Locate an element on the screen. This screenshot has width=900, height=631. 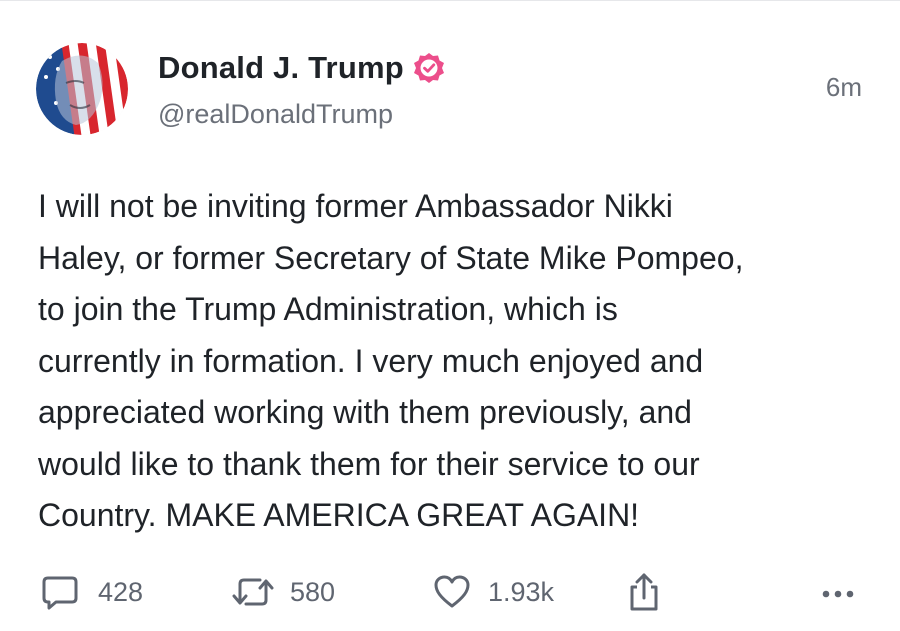
heart-icon is located at coordinates (452, 591).